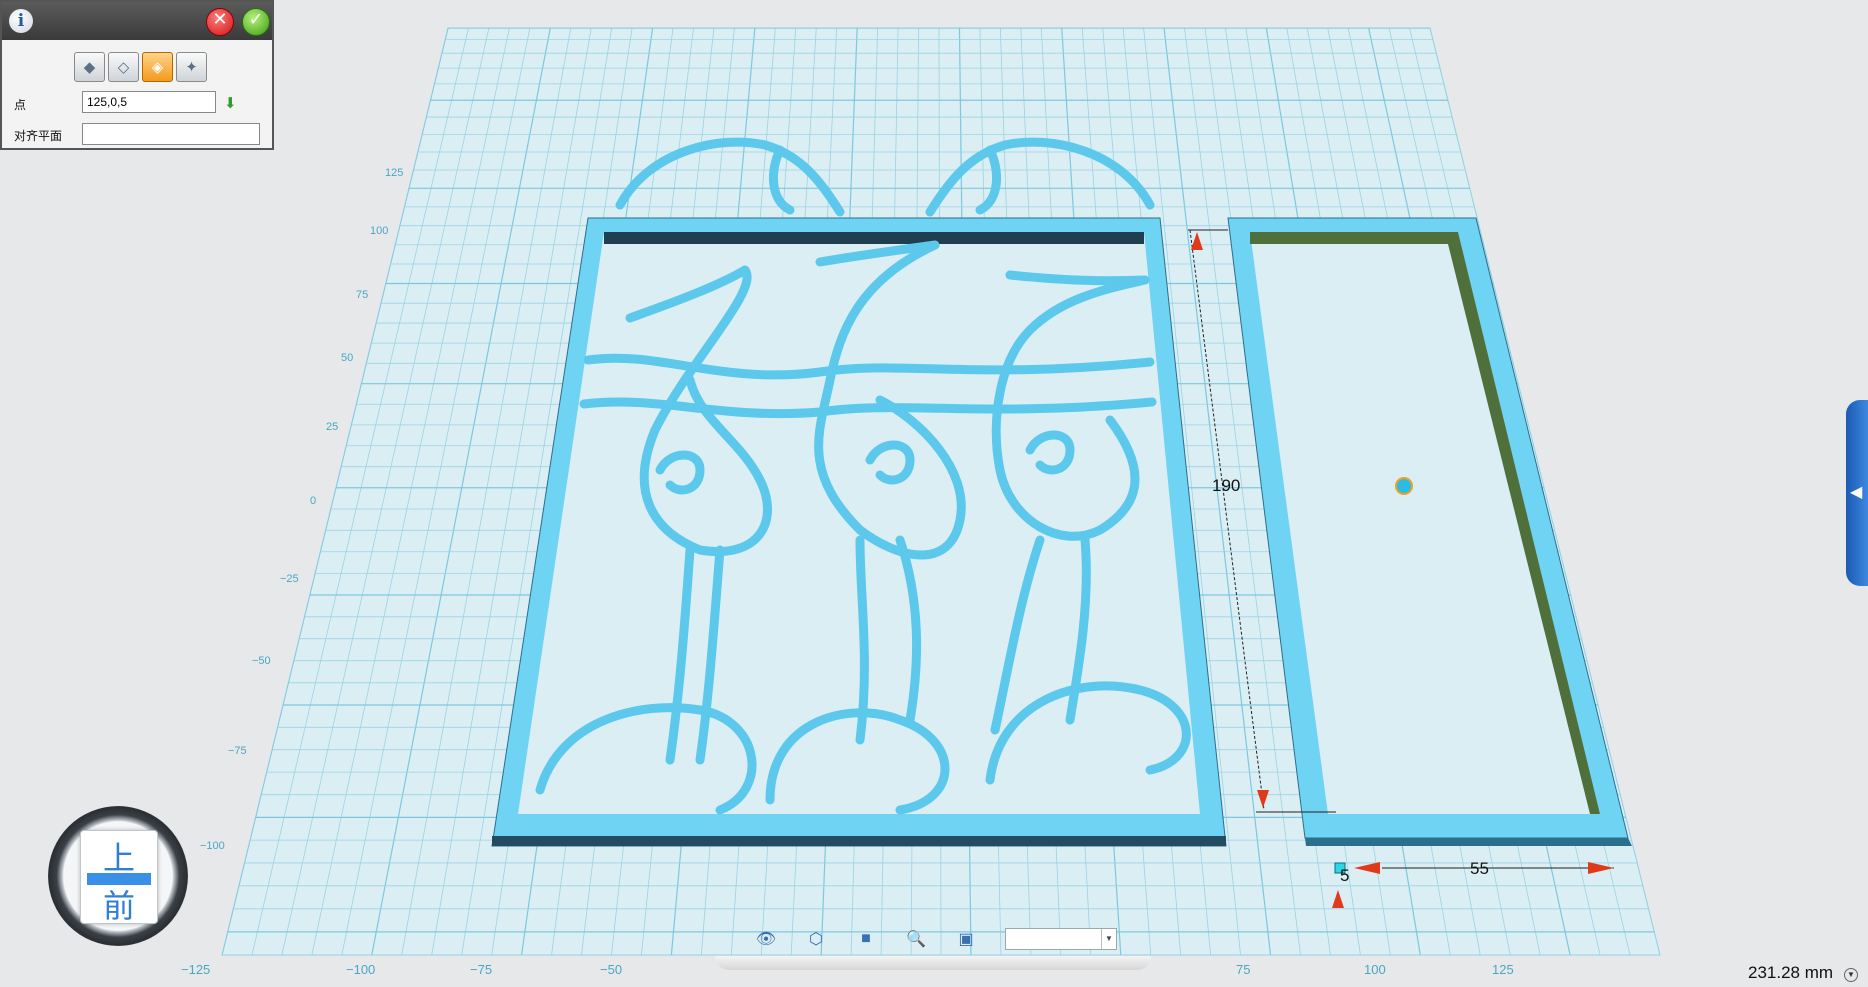 This screenshot has width=1868, height=987. Describe the element at coordinates (1479, 869) in the screenshot. I see `dimension-width-label: 55` at that location.